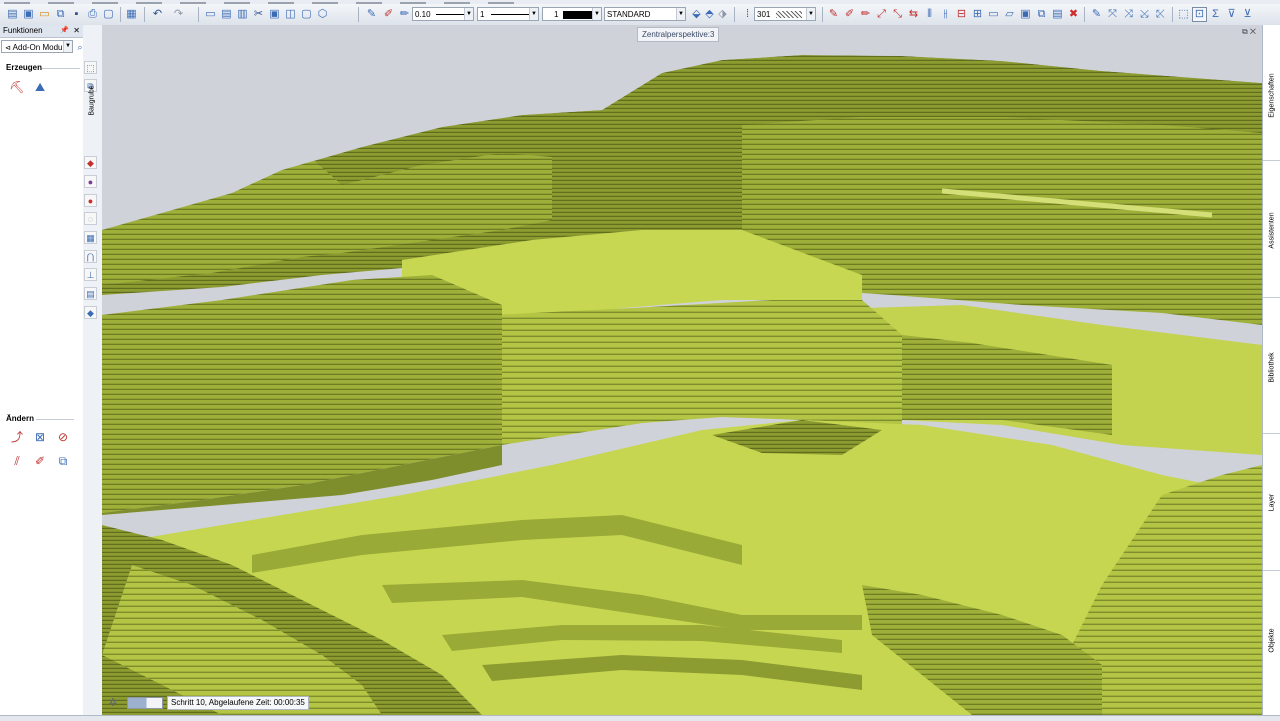 The height and width of the screenshot is (721, 1280). I want to click on modify-icon: ⤡, so click(897, 14).